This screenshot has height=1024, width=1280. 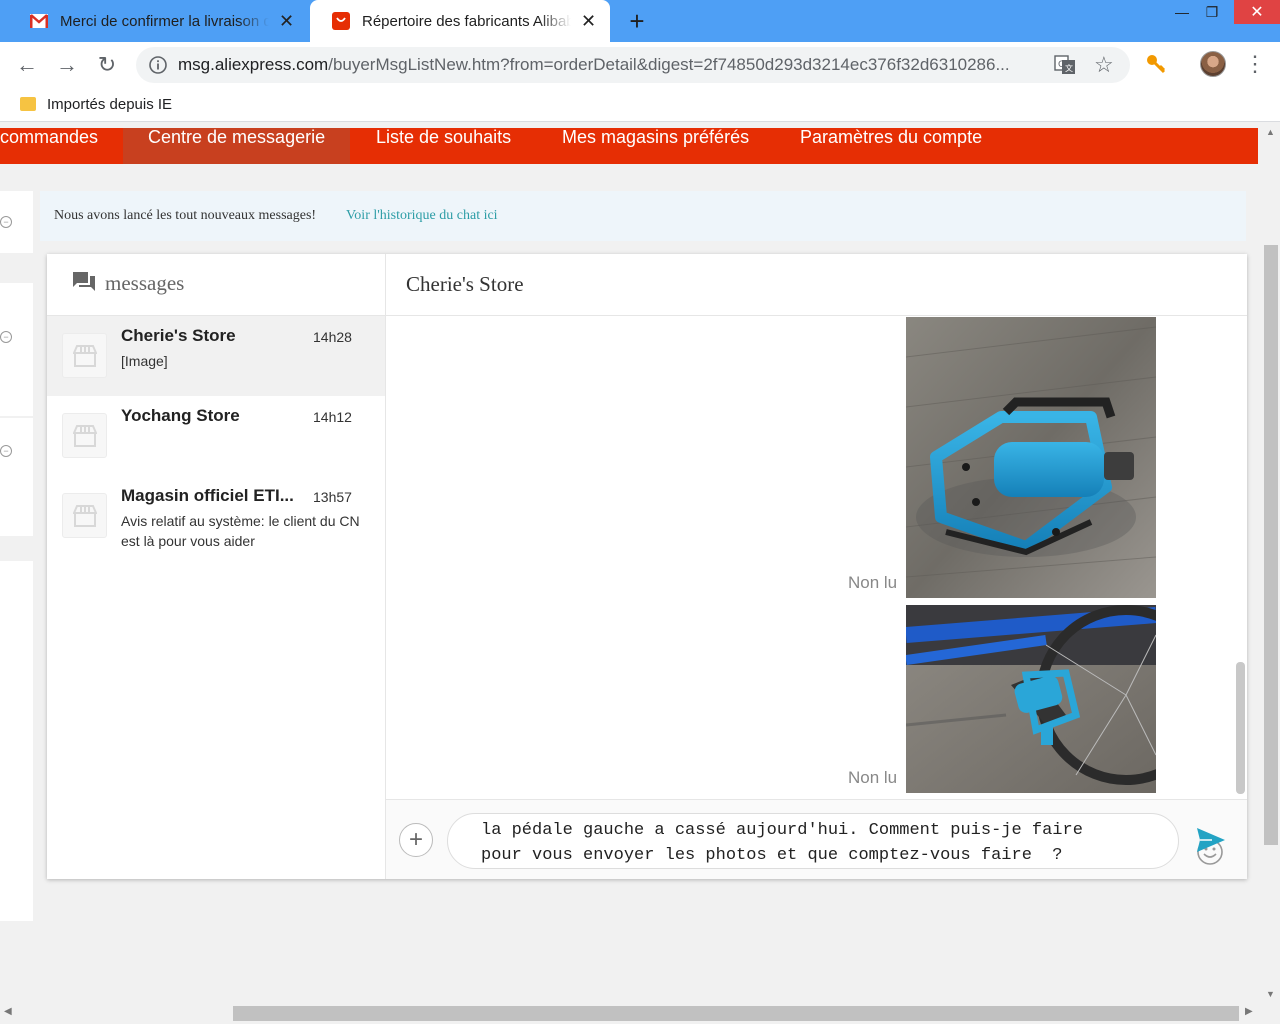 I want to click on site-info-icon, so click(x=158, y=65).